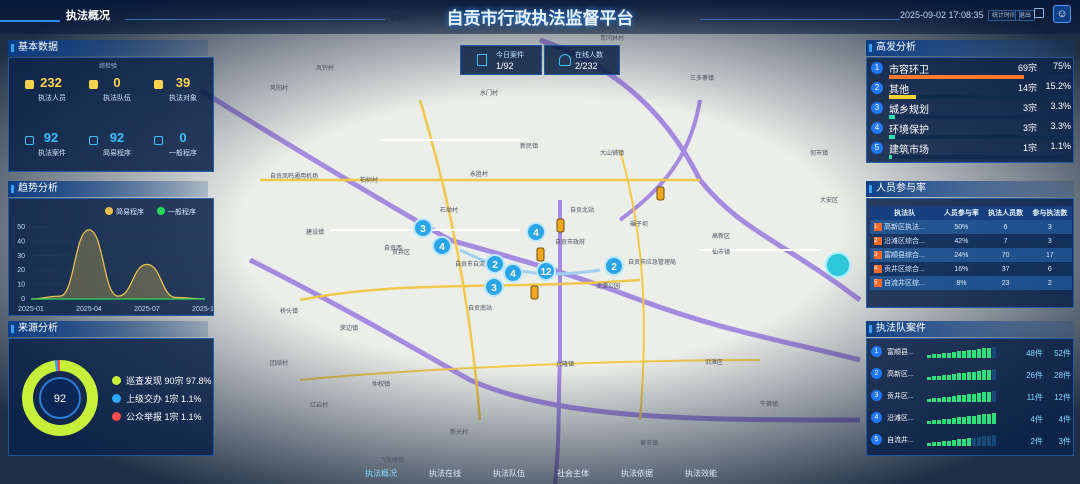 The width and height of the screenshot is (1080, 484). Describe the element at coordinates (1039, 13) in the screenshot. I see `calendar-icon` at that location.